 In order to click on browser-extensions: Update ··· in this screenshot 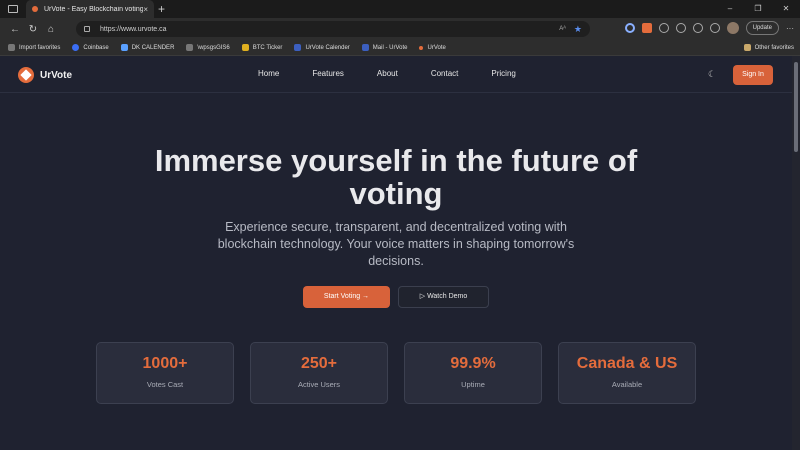, I will do `click(709, 28)`.